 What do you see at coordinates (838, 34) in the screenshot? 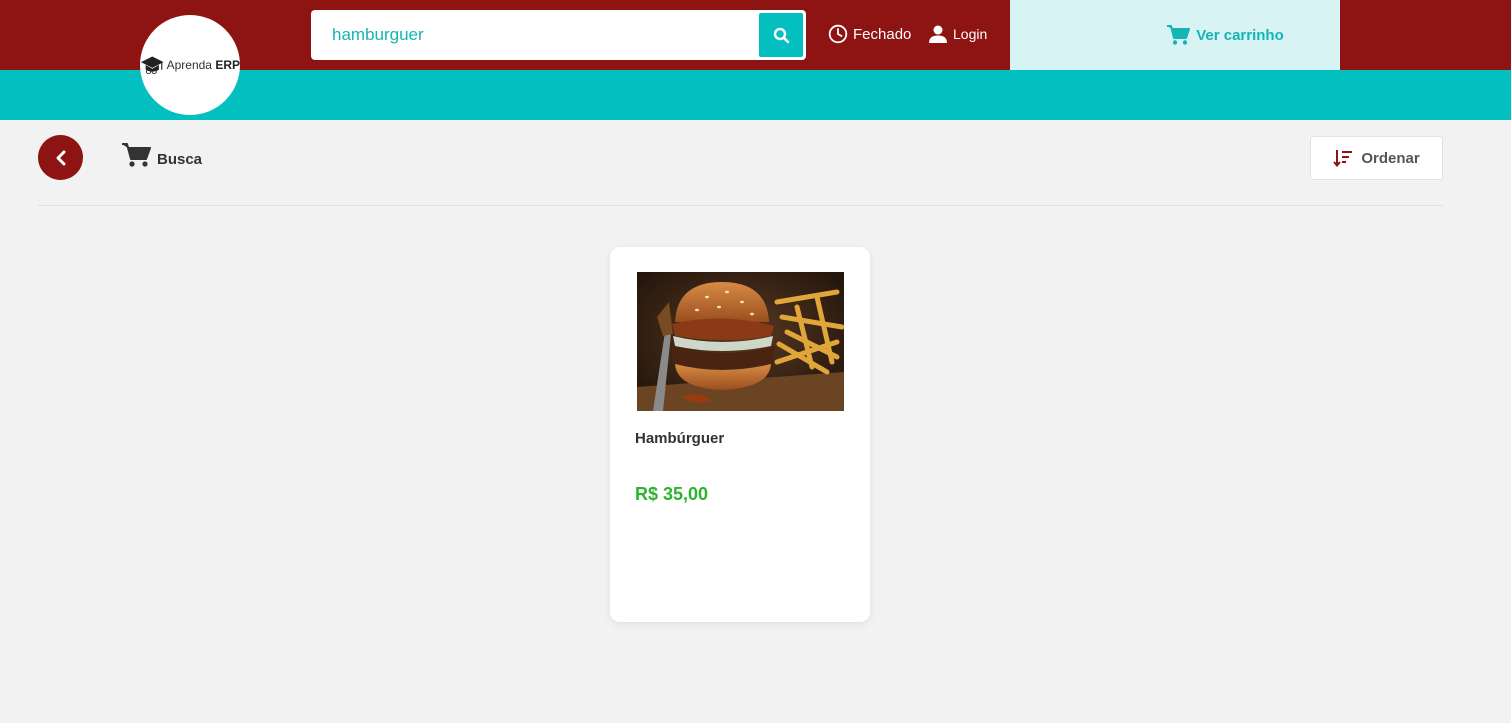
I see `clock-icon` at bounding box center [838, 34].